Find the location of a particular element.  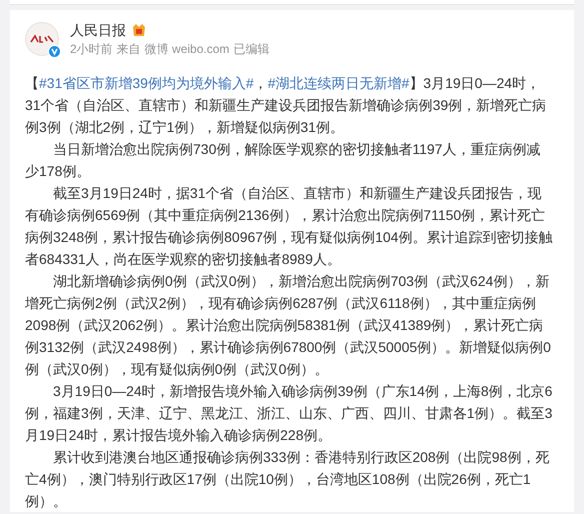

edited-label: 已编辑 is located at coordinates (251, 49).